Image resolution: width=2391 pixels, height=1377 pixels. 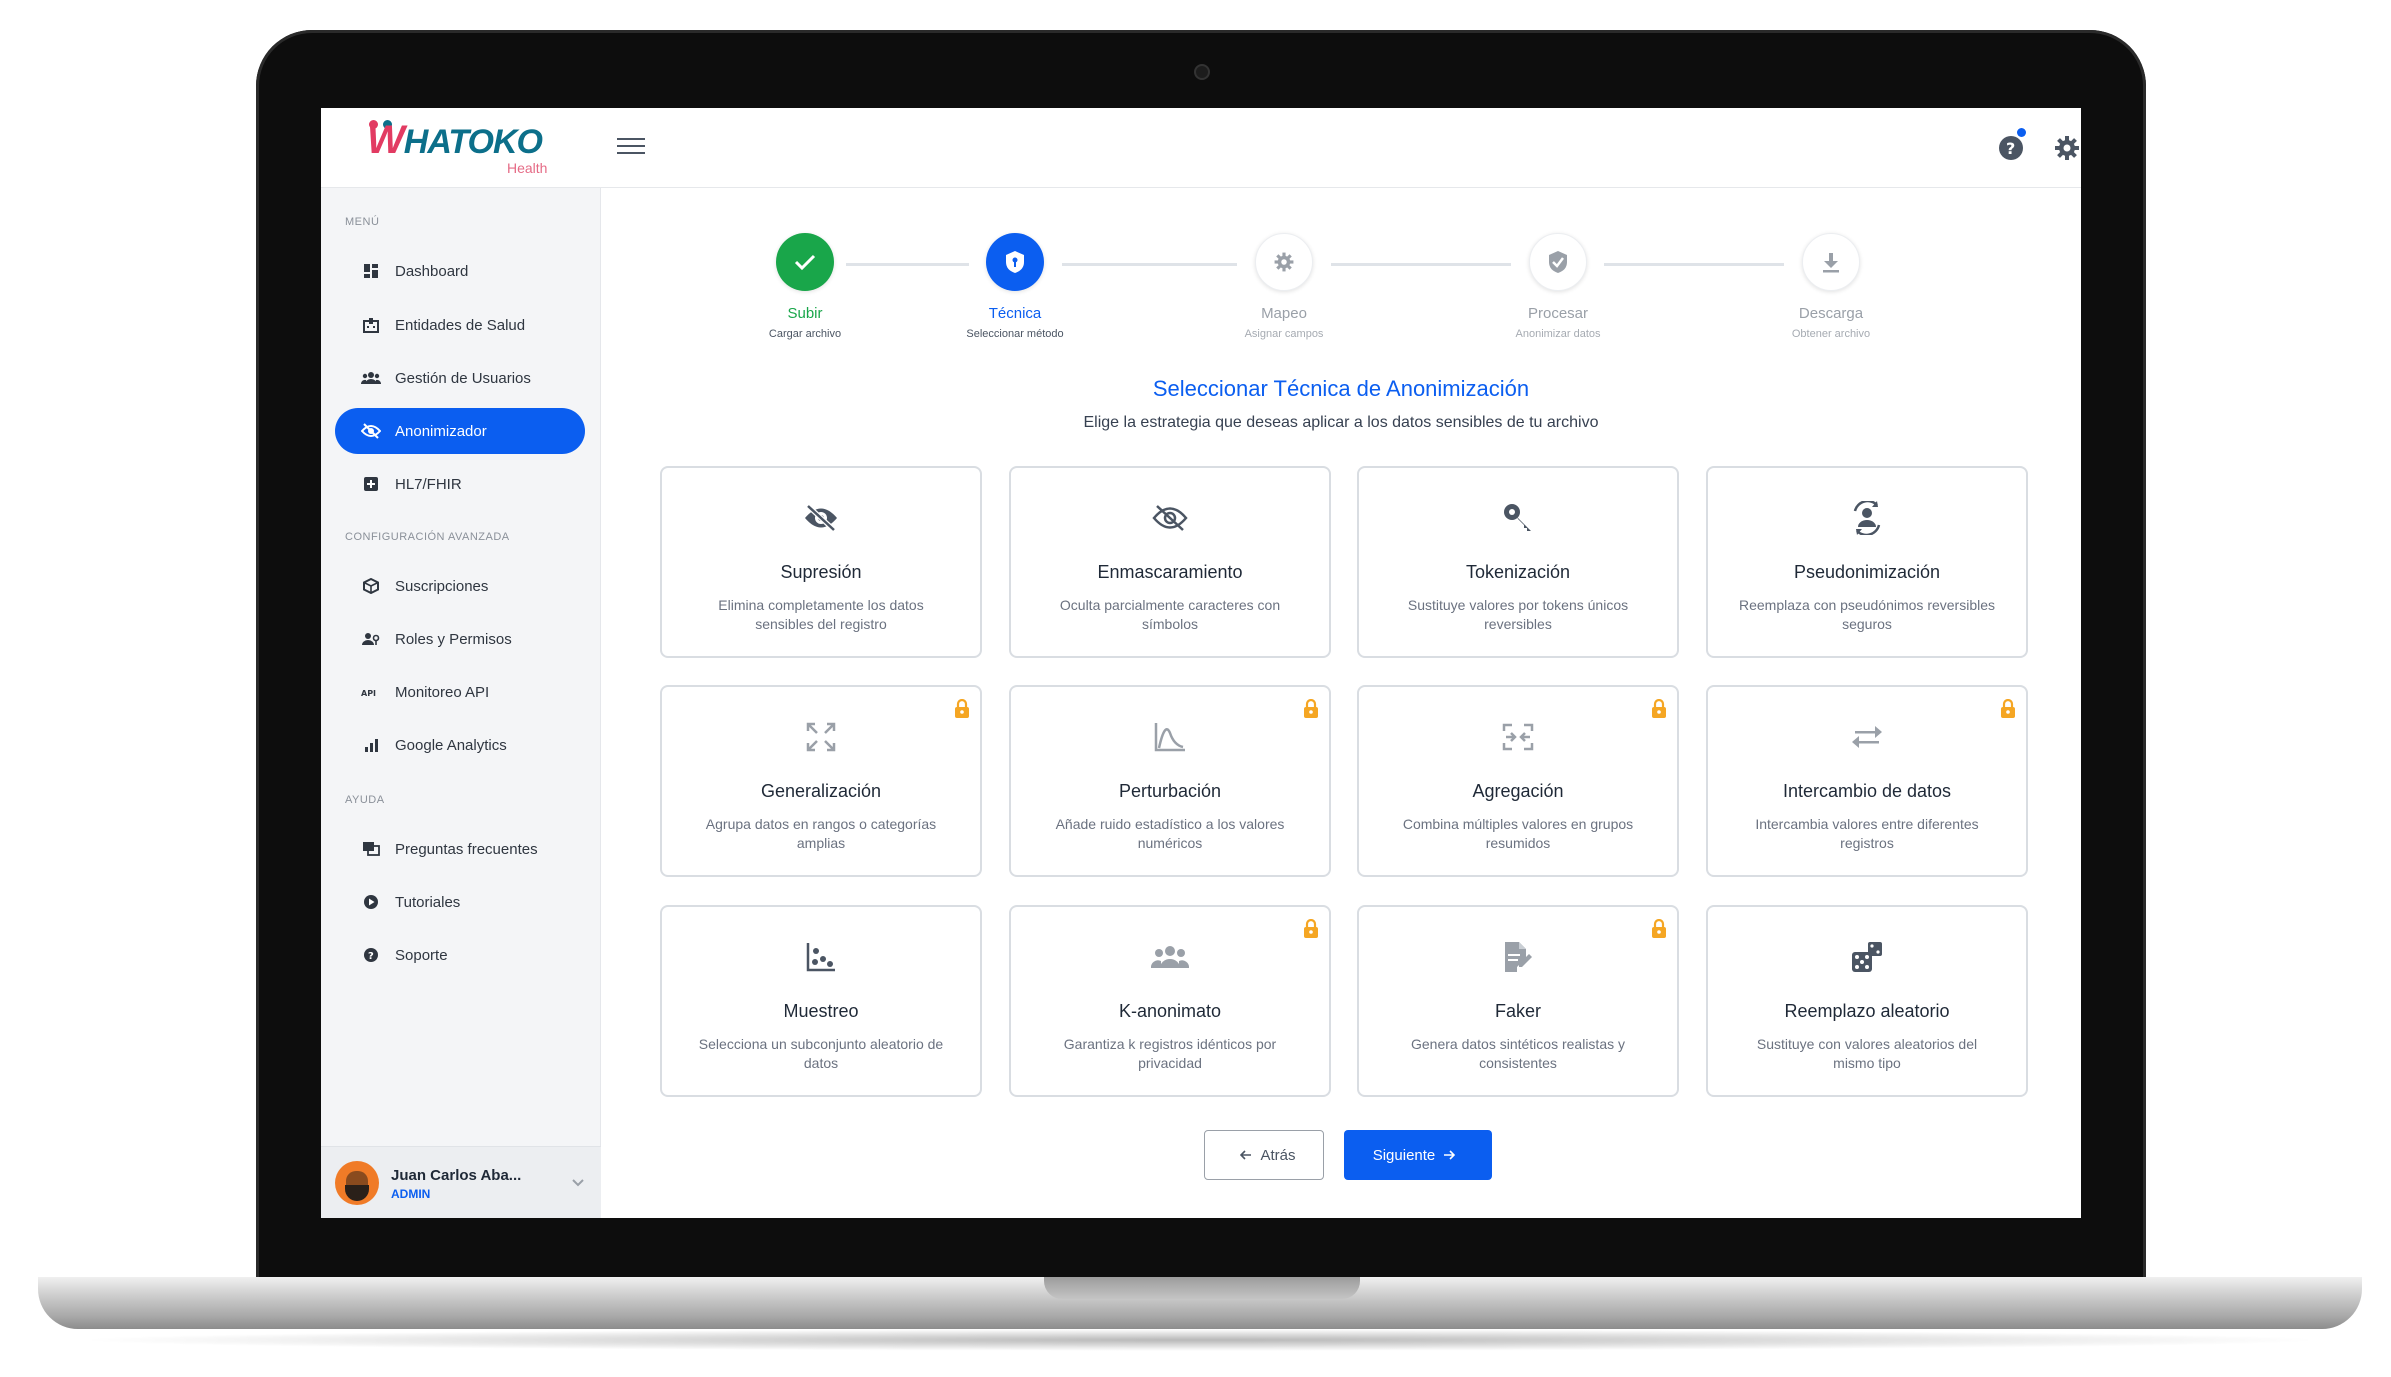 I want to click on step-mapeo: Mapeo Asignar campos, so click(x=1284, y=286).